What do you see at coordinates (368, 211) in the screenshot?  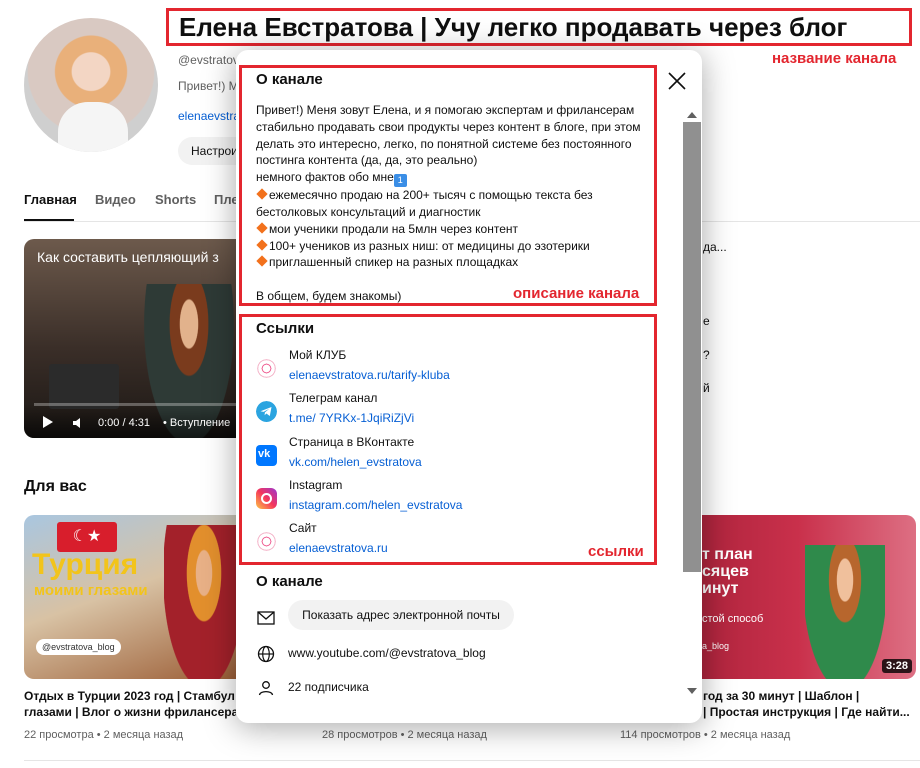 I see `desc-line: бестолковых консультаций и диагностик` at bounding box center [368, 211].